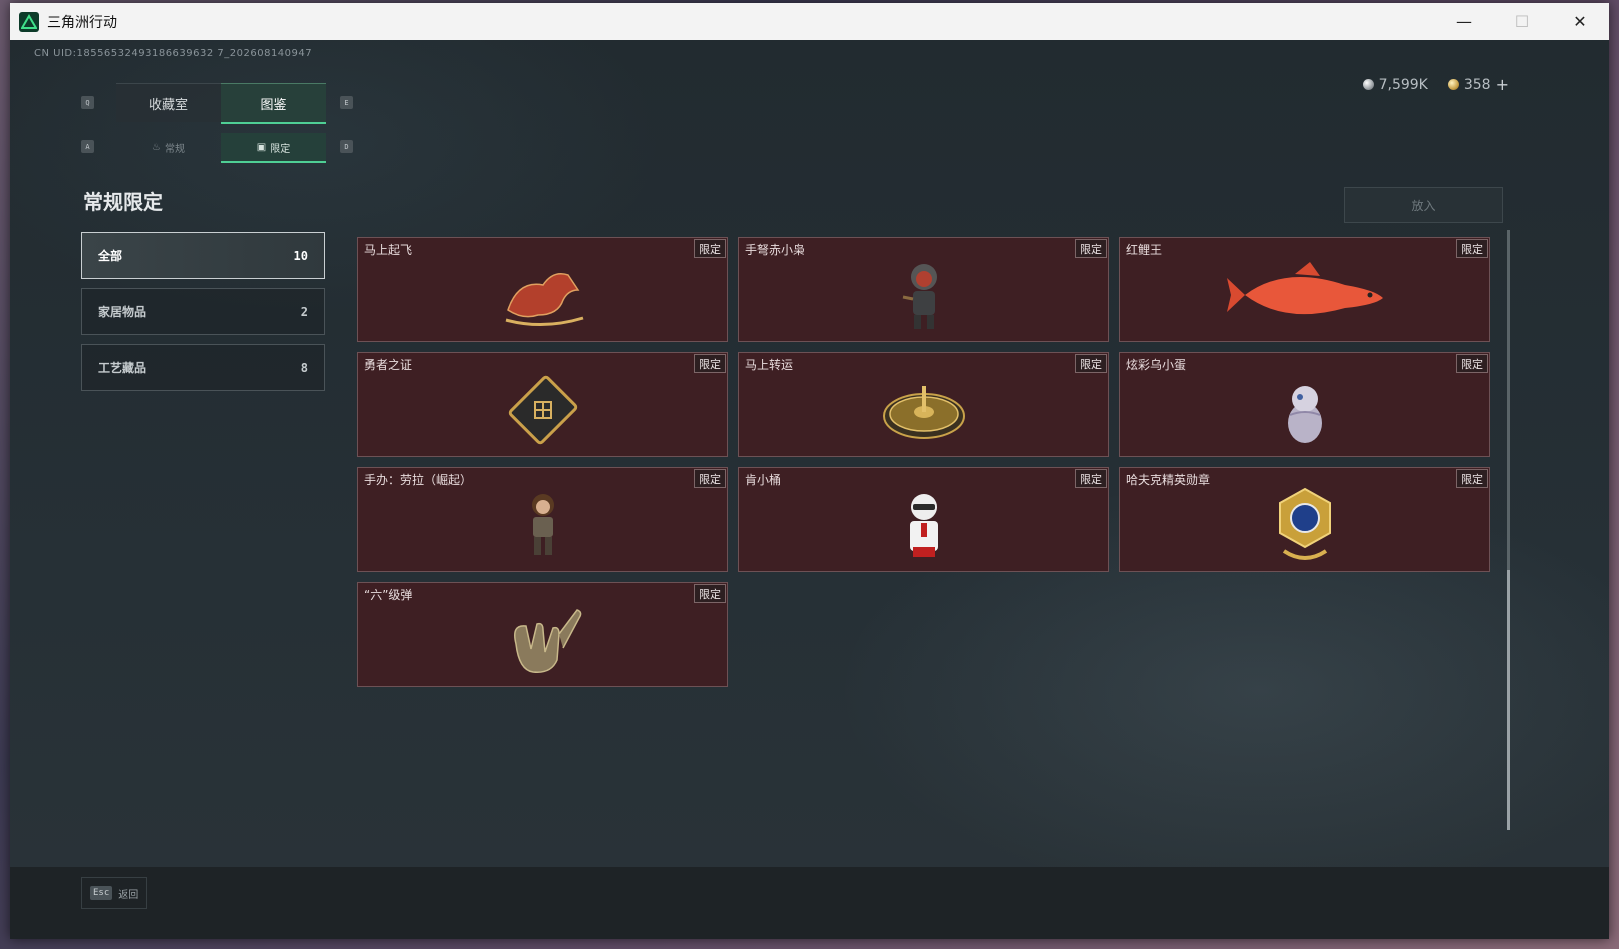 Image resolution: width=1619 pixels, height=949 pixels. I want to click on category-all: 全部 10, so click(203, 255).